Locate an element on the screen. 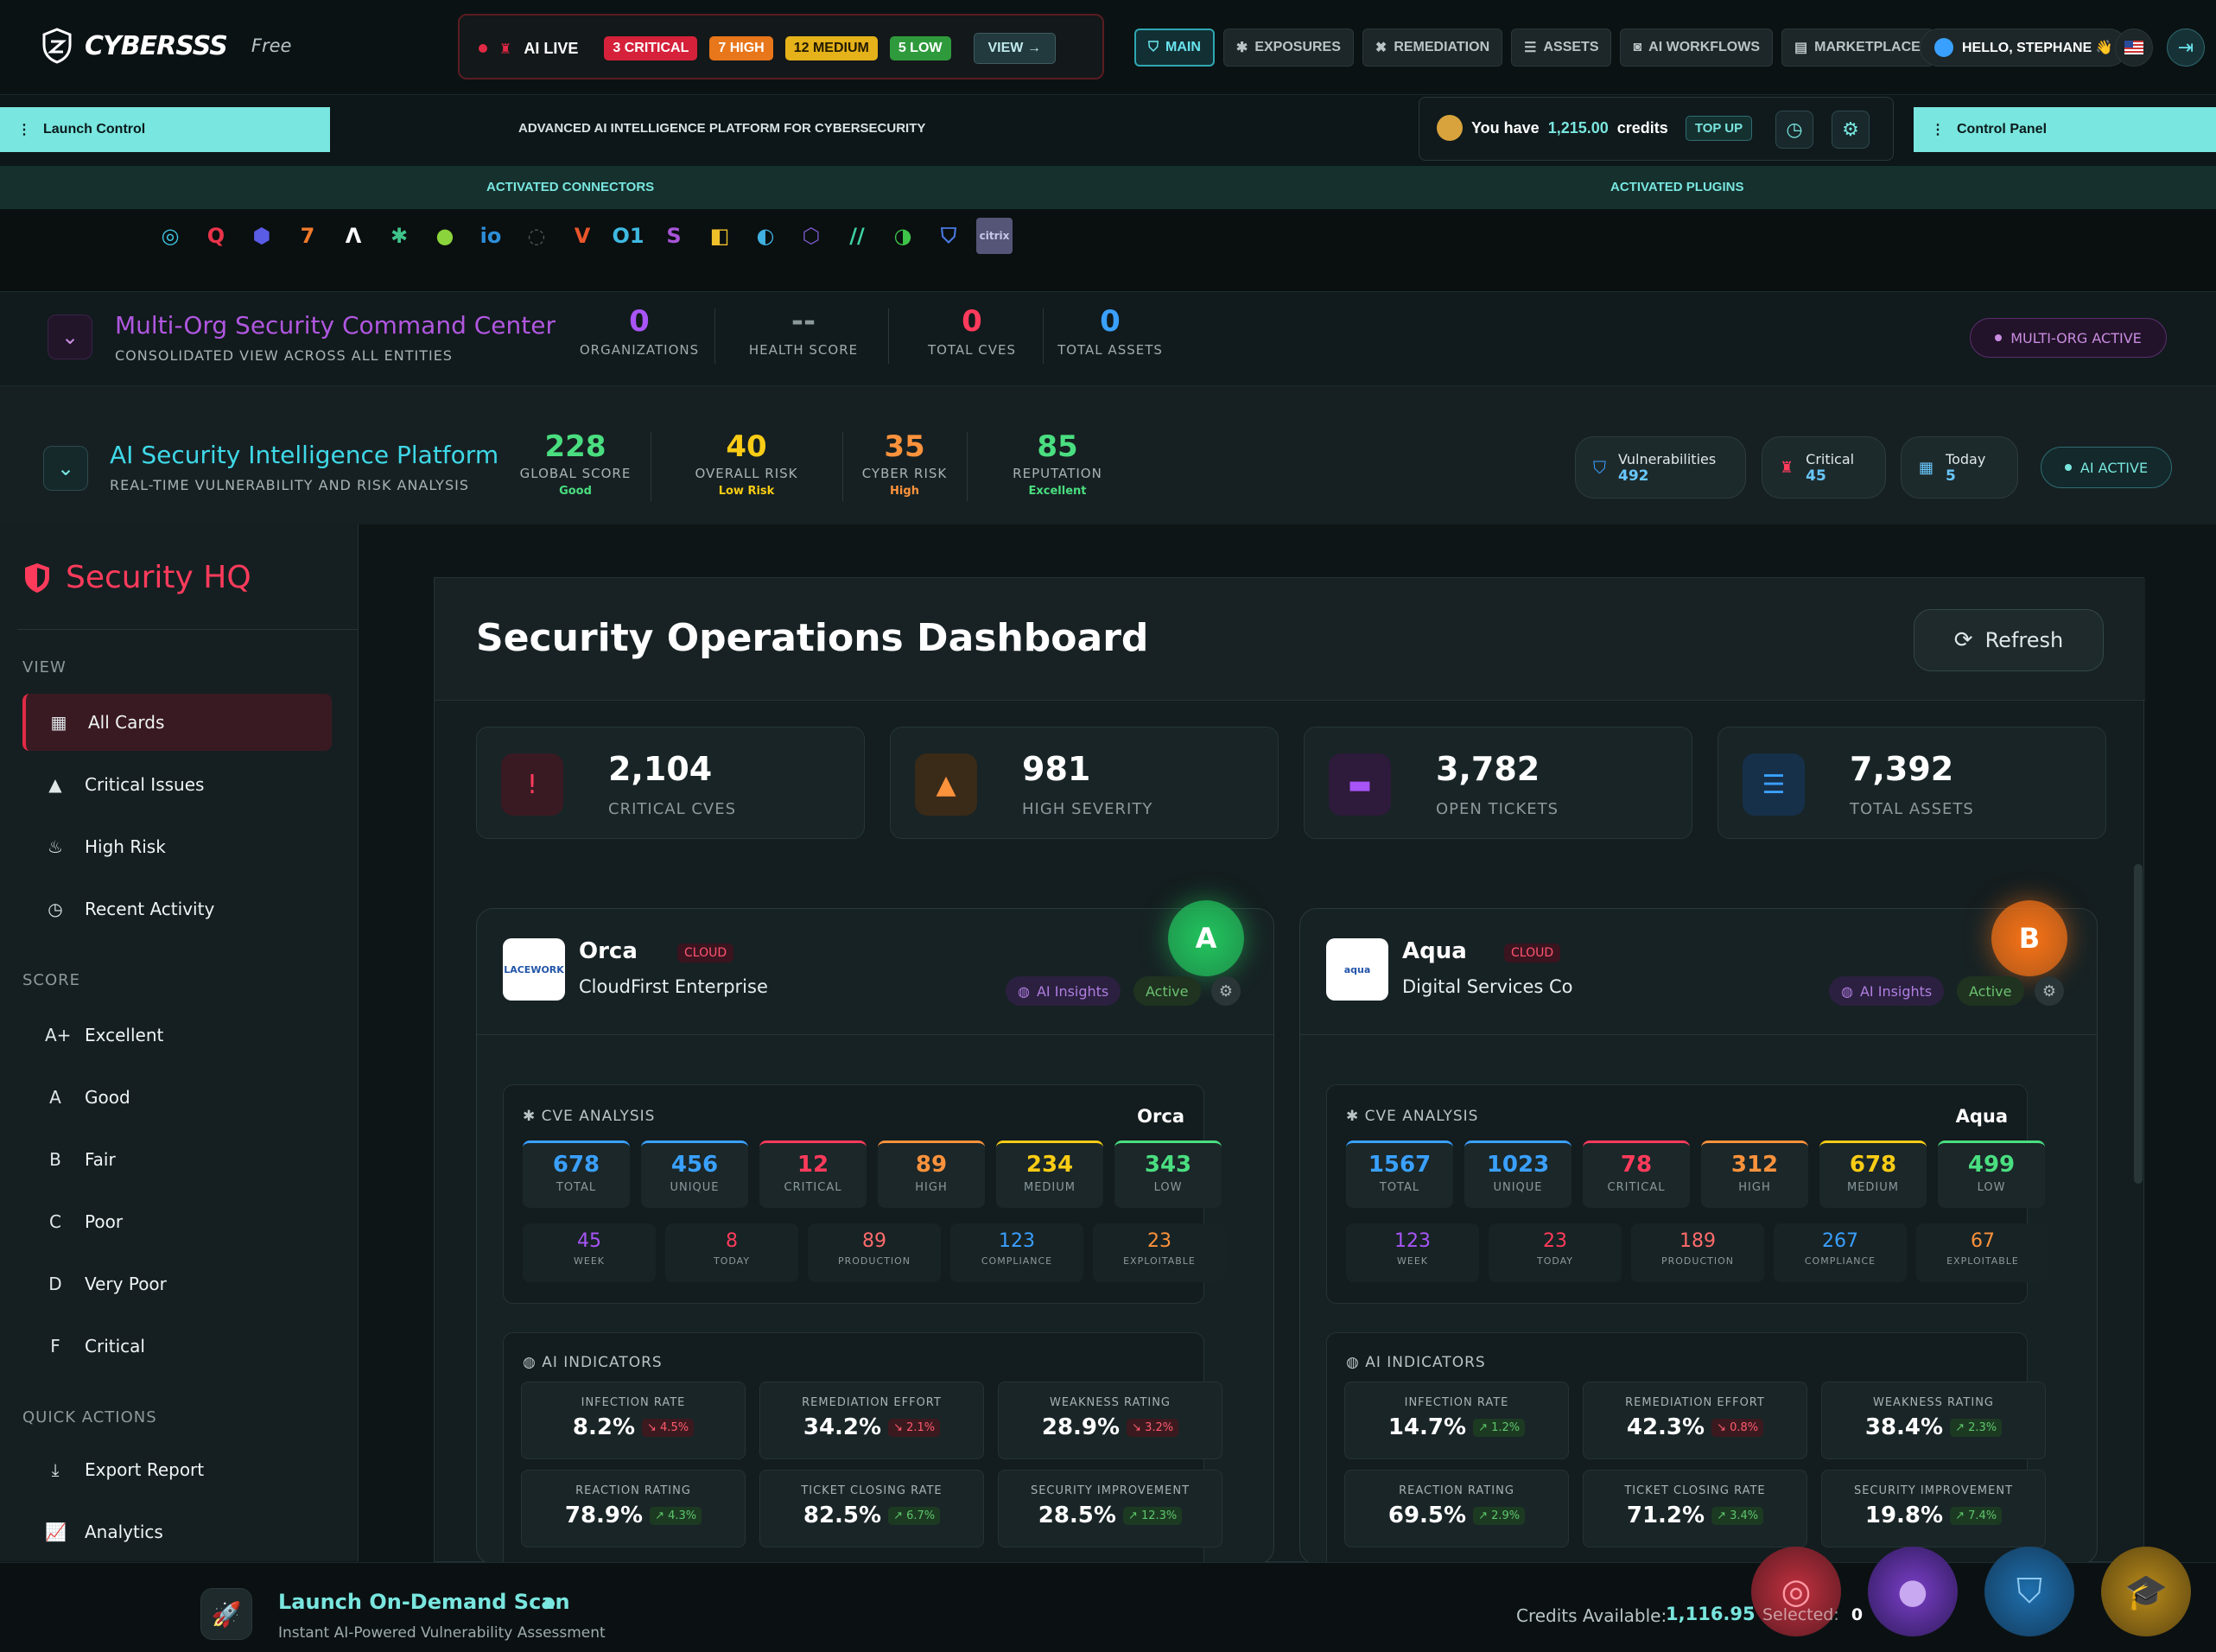  chevron-down-icon: ⌄ is located at coordinates (65, 469).